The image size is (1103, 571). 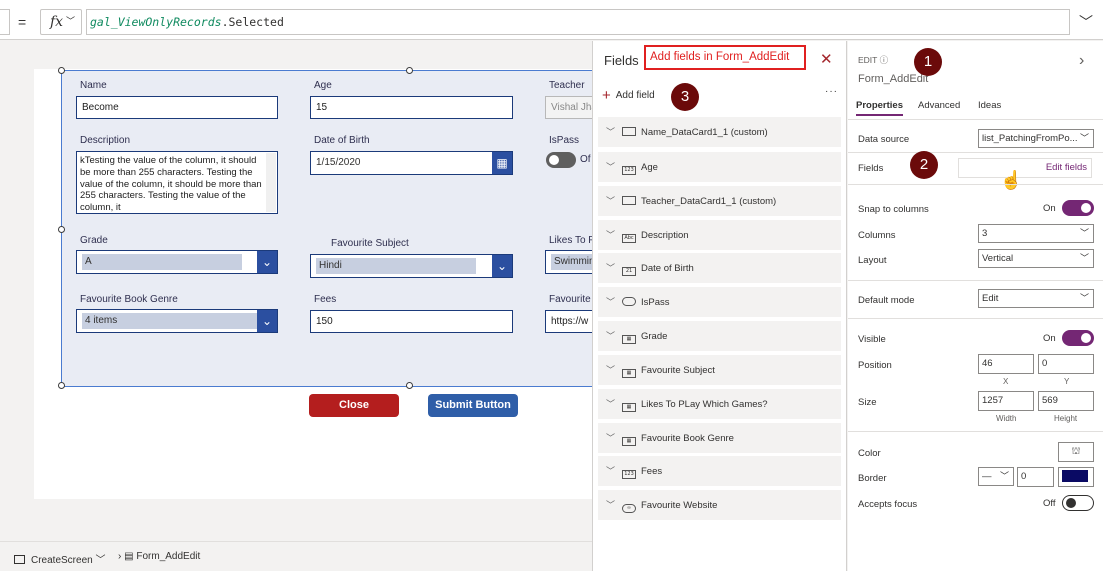 I want to click on field-item: ﹀ ▦ Favourite Subject, so click(x=719, y=370).